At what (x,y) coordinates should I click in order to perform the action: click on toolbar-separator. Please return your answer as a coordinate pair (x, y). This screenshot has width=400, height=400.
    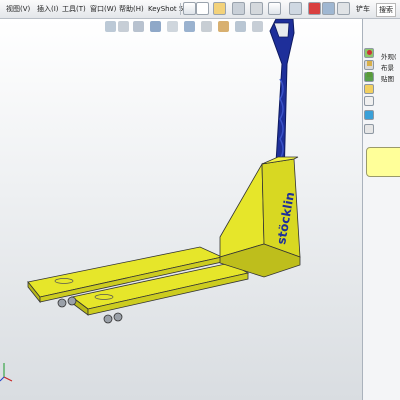
    Looking at the image, I should click on (180, 9).